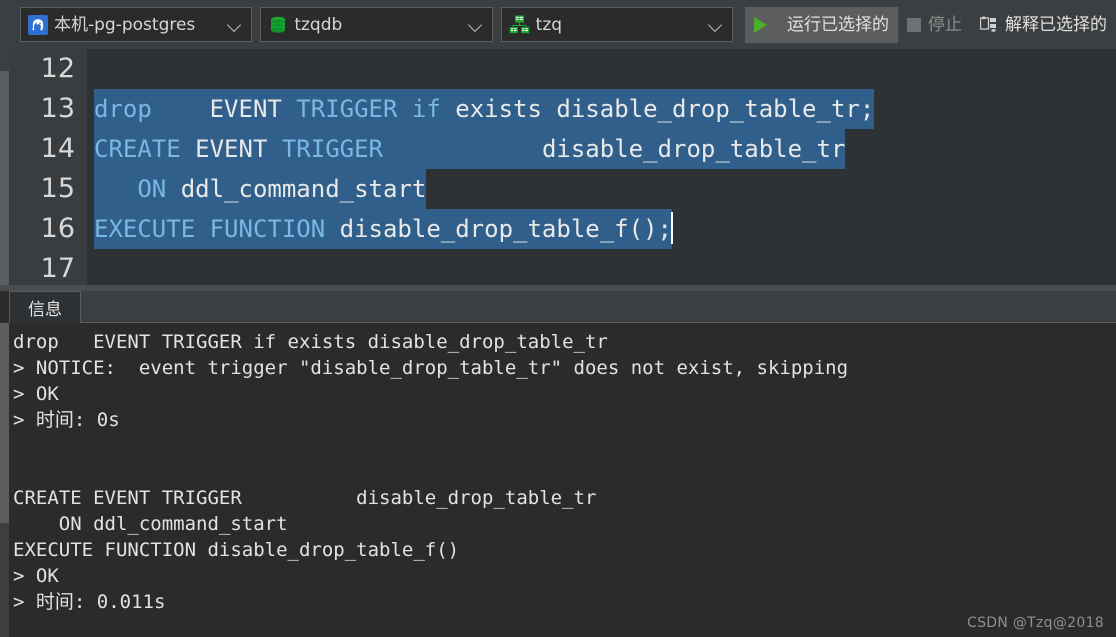 The width and height of the screenshot is (1116, 637). I want to click on postgres-elephant-icon, so click(38, 24).